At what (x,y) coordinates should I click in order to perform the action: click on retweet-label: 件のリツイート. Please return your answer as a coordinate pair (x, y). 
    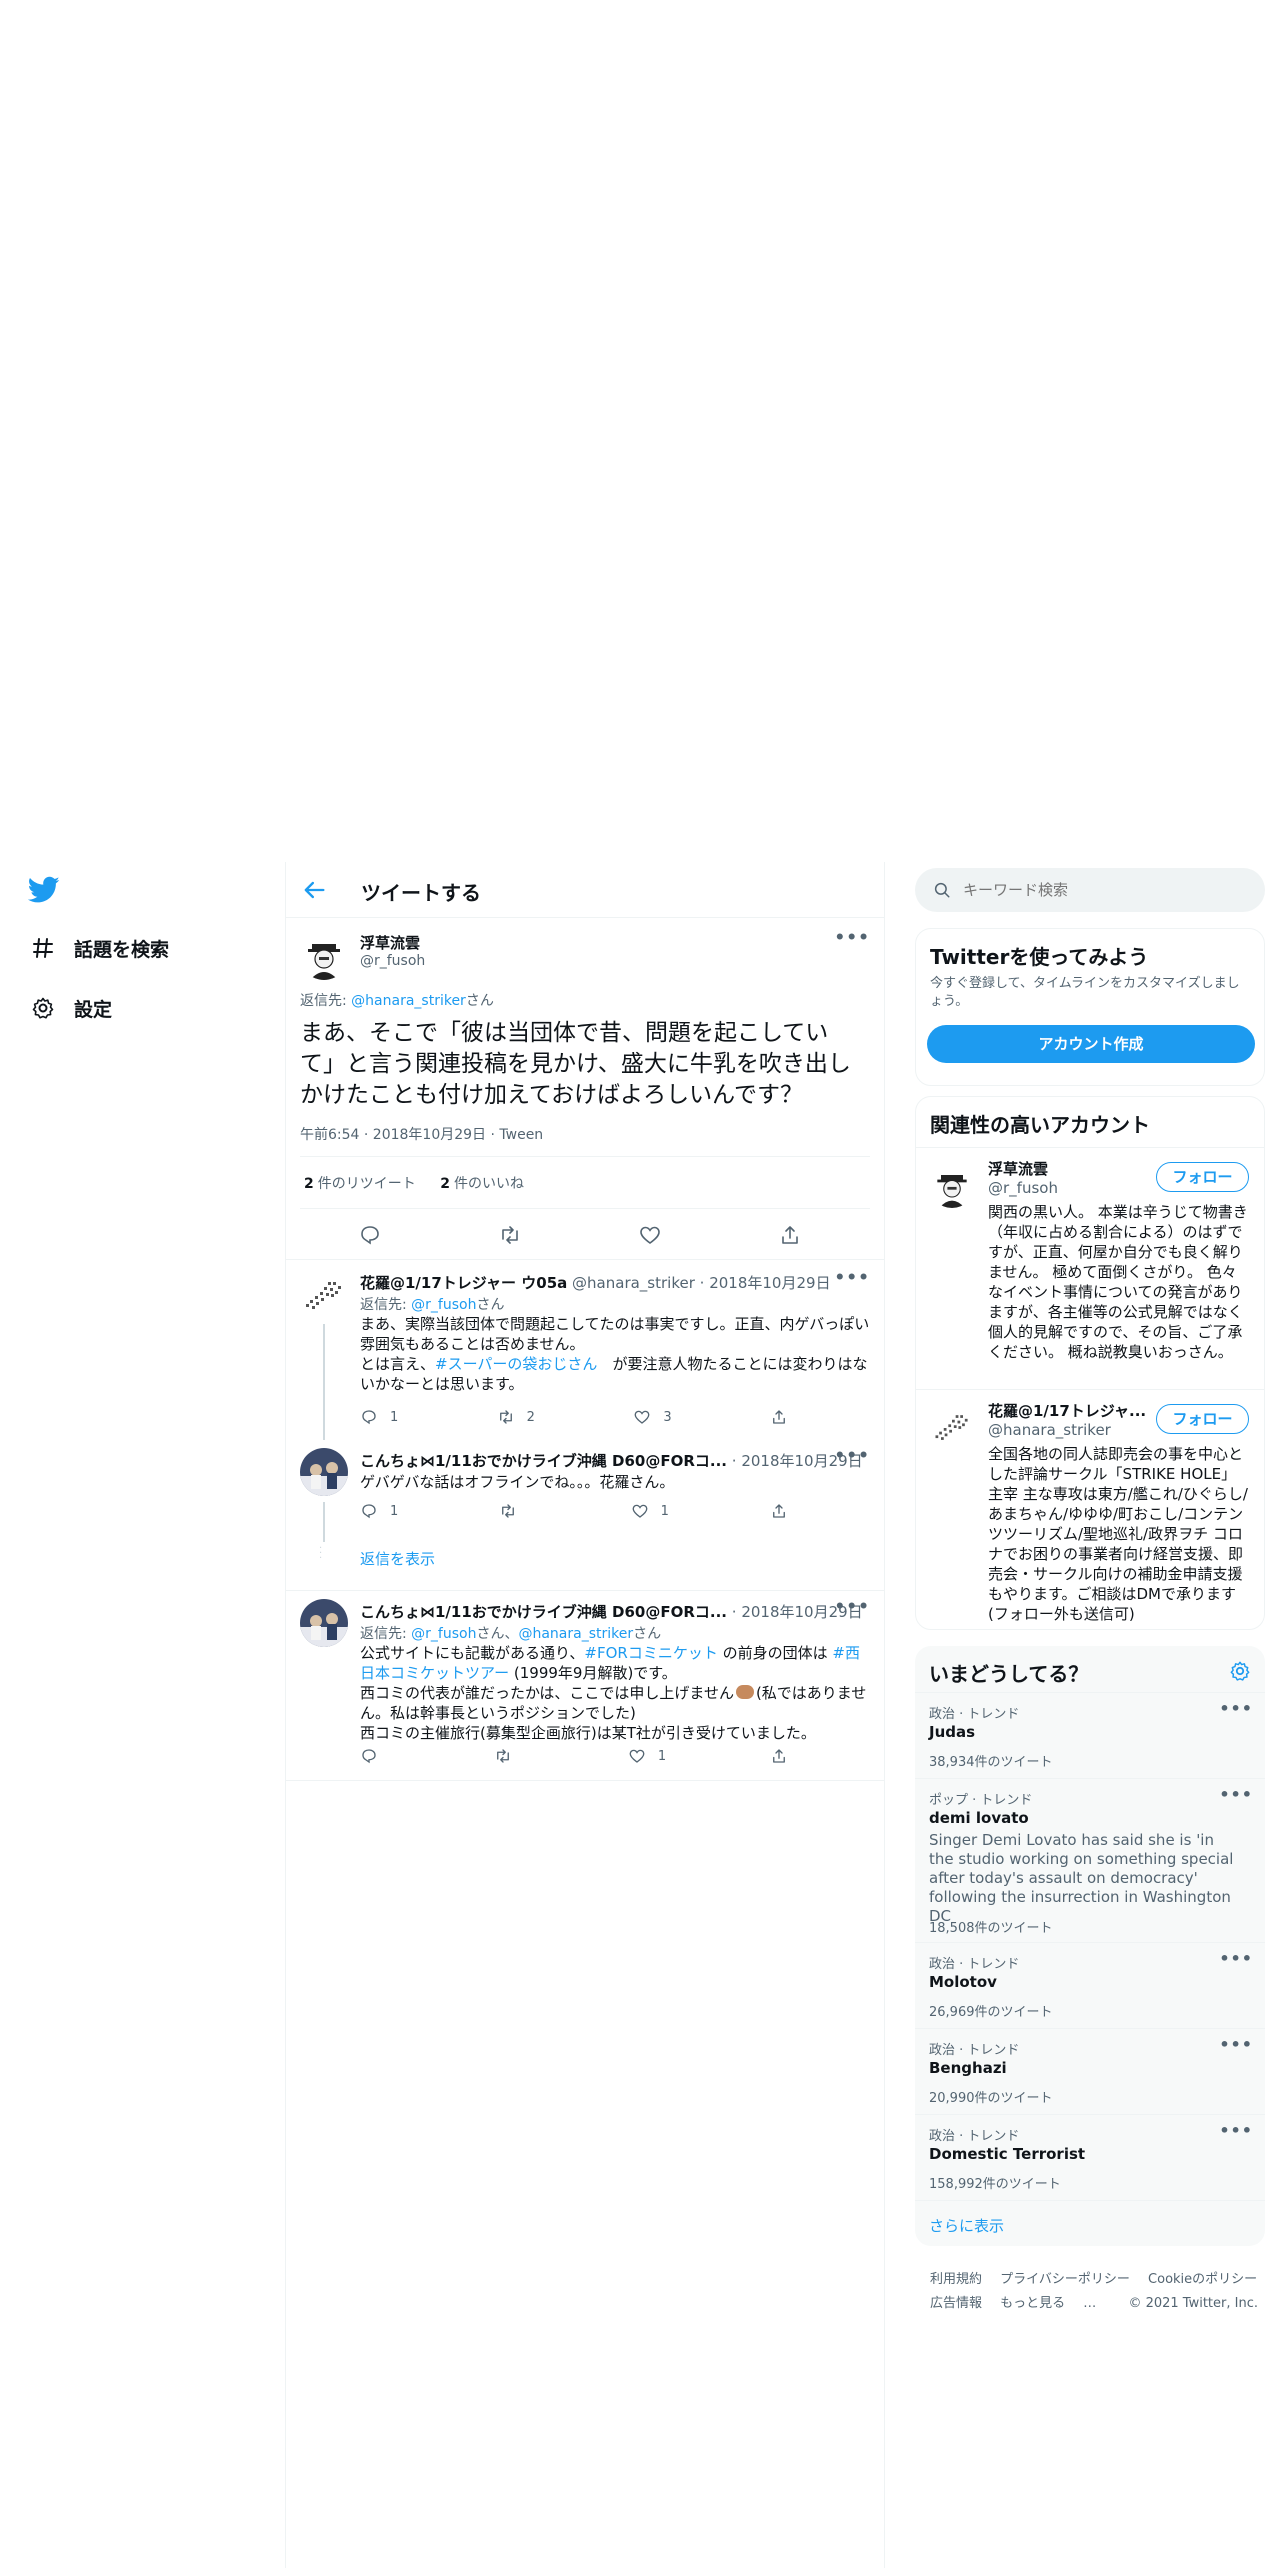
    Looking at the image, I should click on (367, 1184).